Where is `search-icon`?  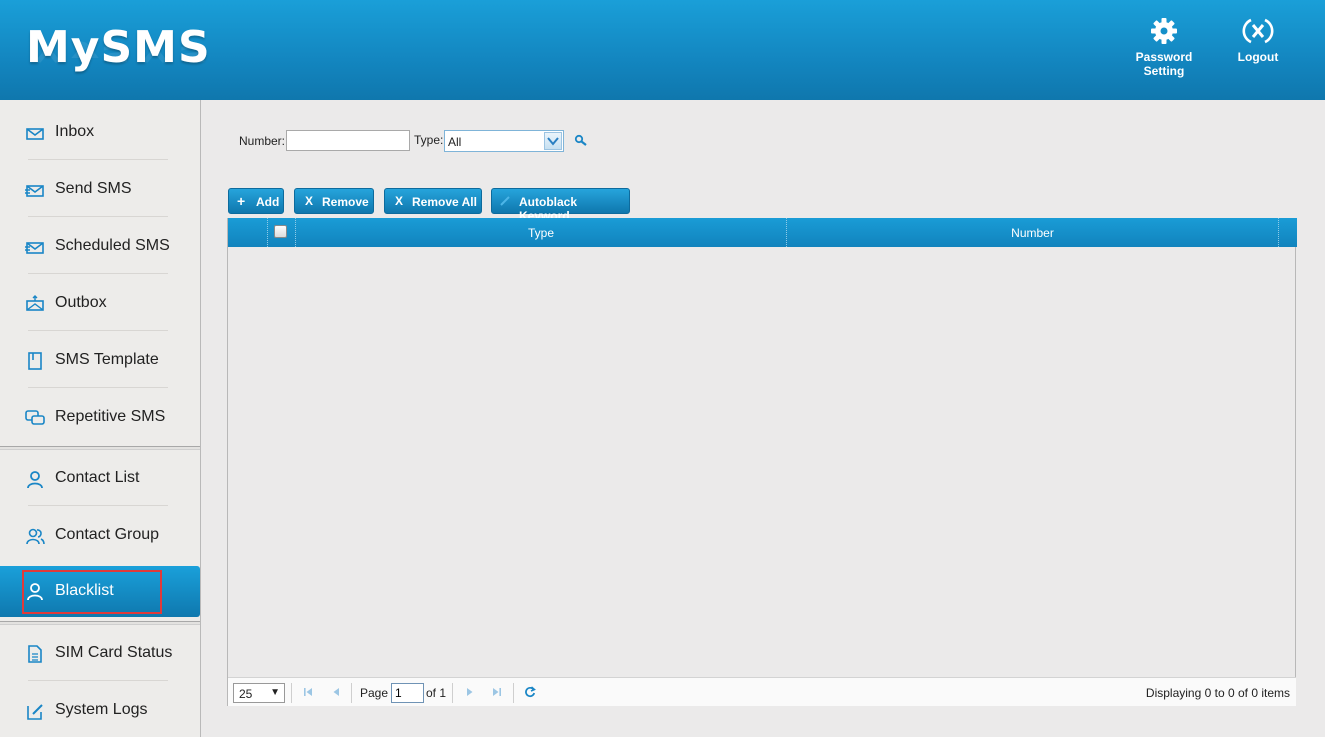 search-icon is located at coordinates (581, 141).